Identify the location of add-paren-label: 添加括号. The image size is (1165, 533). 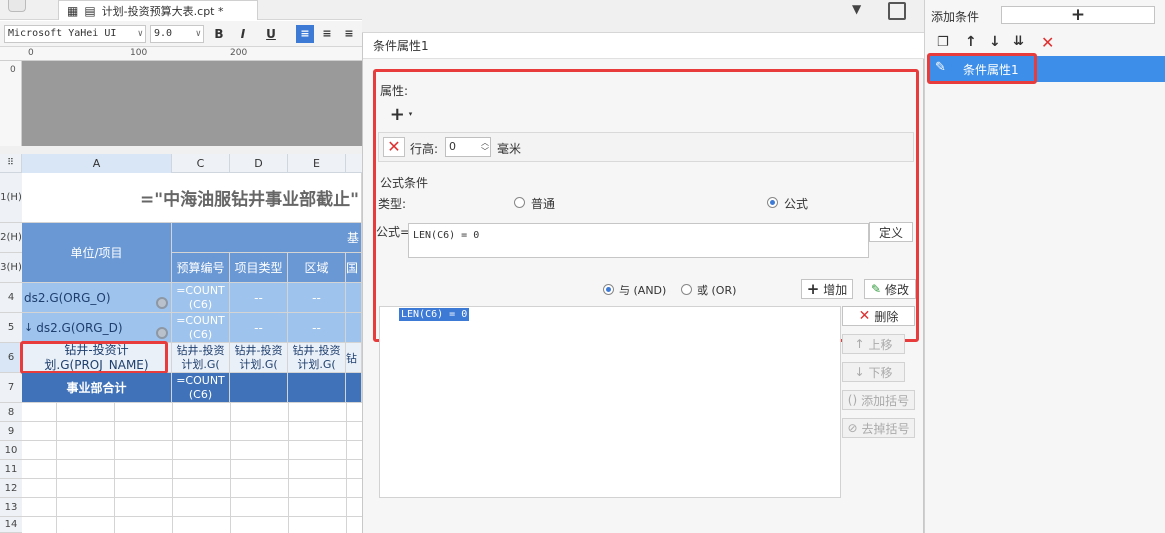
(885, 400).